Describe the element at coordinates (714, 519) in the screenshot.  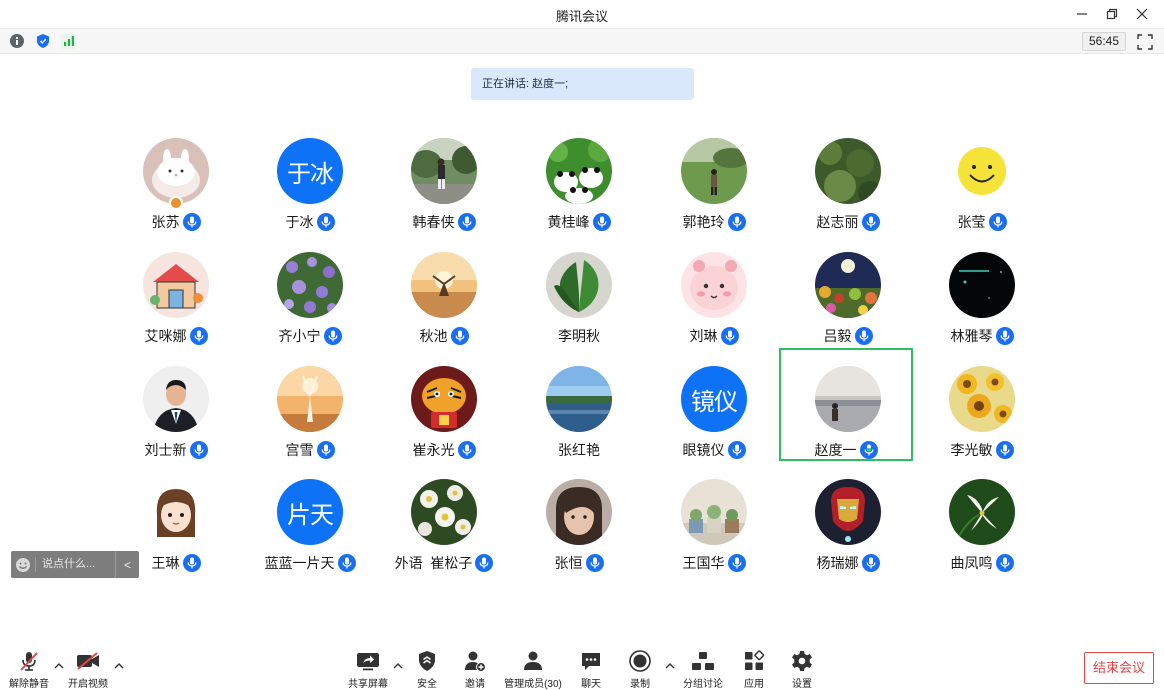
I see `participant-tile: 王国华` at that location.